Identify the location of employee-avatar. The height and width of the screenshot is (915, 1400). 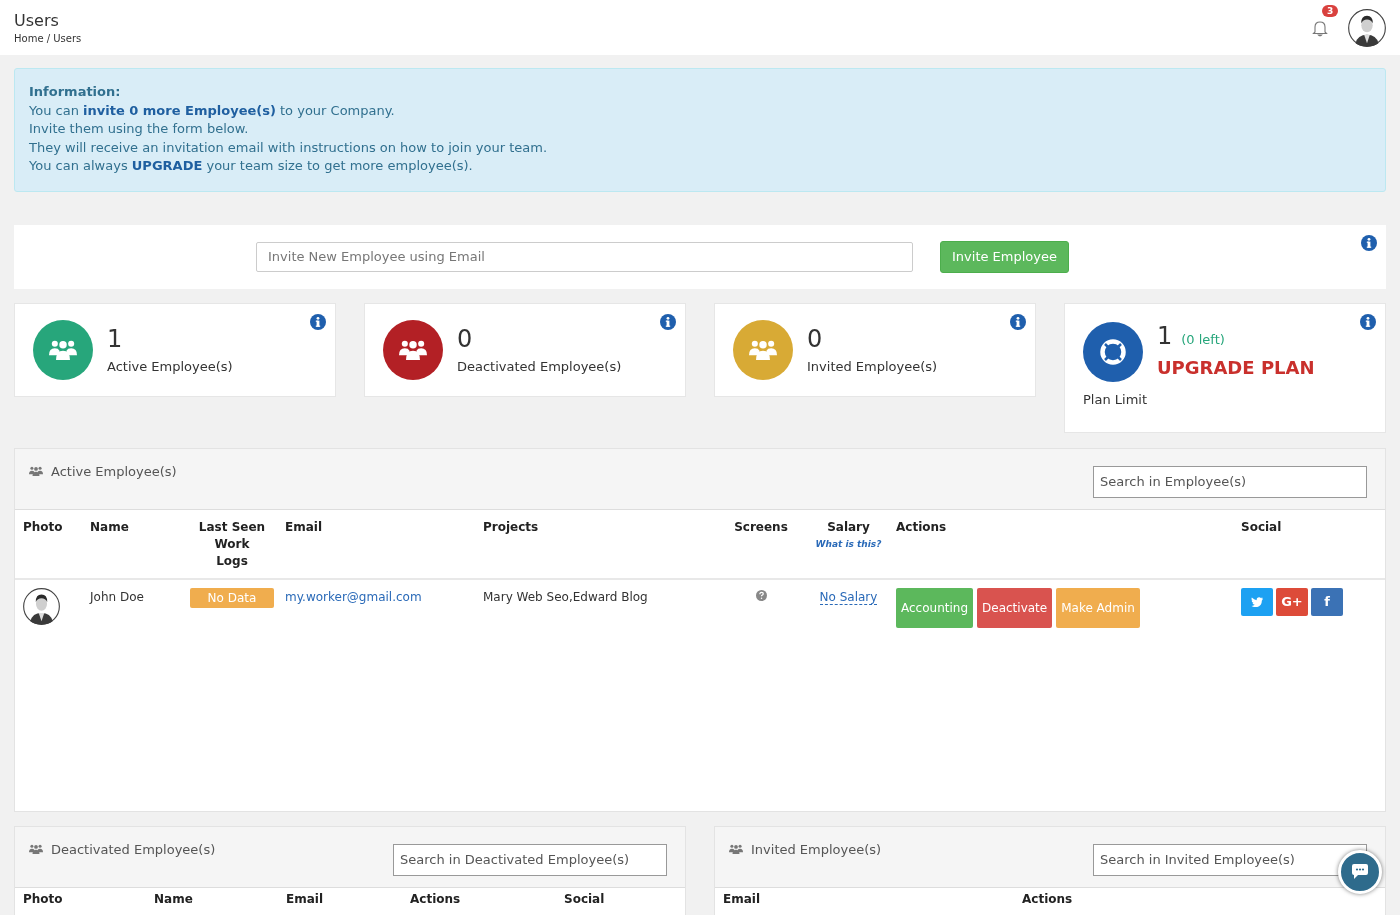
(41, 606).